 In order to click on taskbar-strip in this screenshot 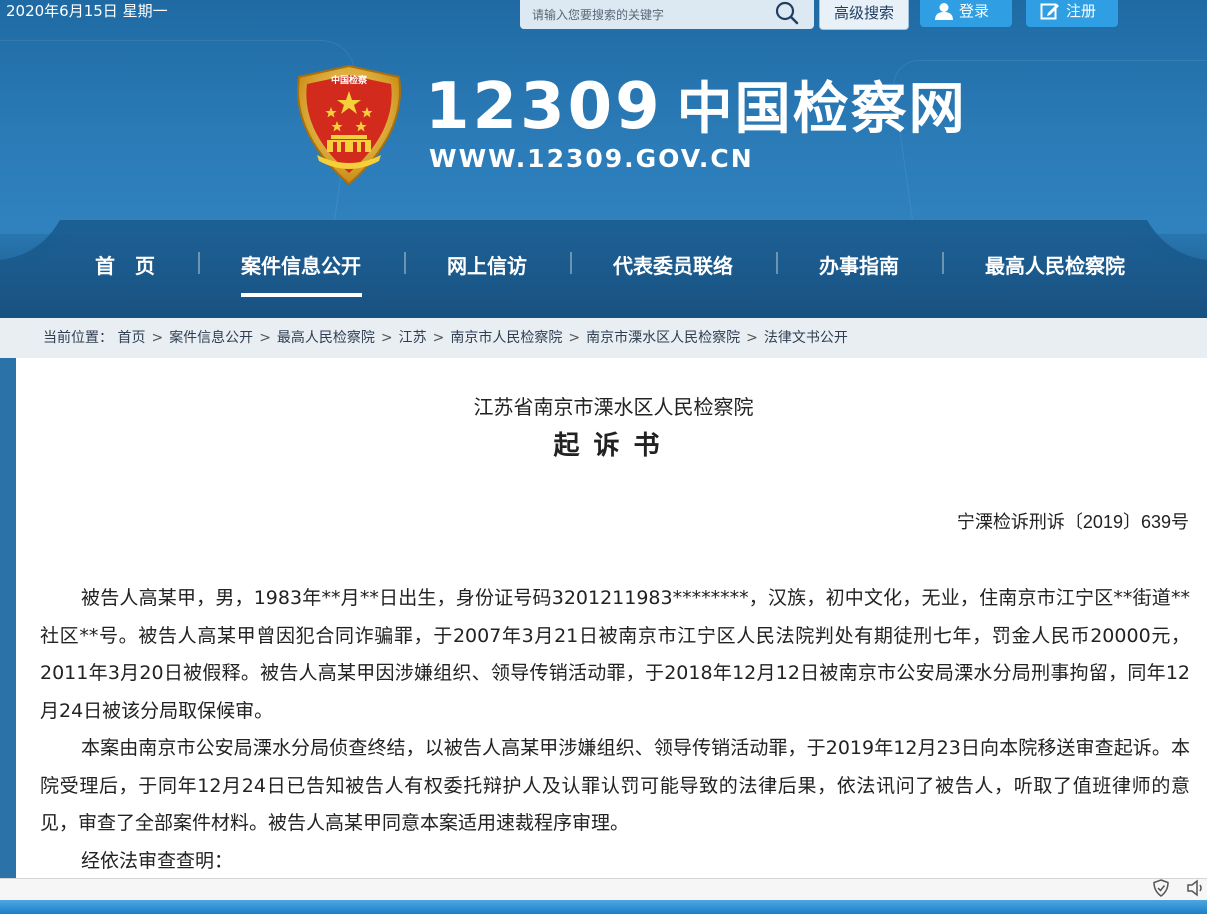, I will do `click(603, 907)`.